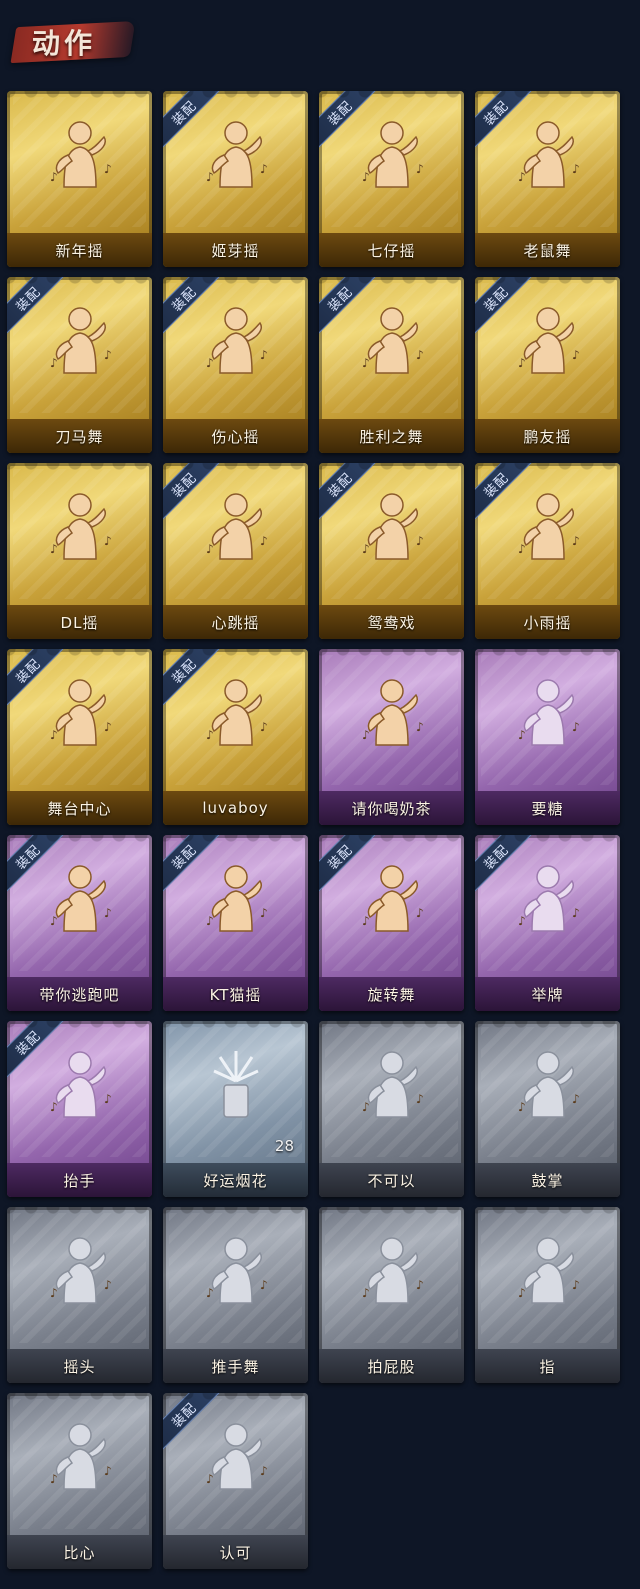  Describe the element at coordinates (391, 436) in the screenshot. I see `emote-label-bar: 胜利之舞` at that location.